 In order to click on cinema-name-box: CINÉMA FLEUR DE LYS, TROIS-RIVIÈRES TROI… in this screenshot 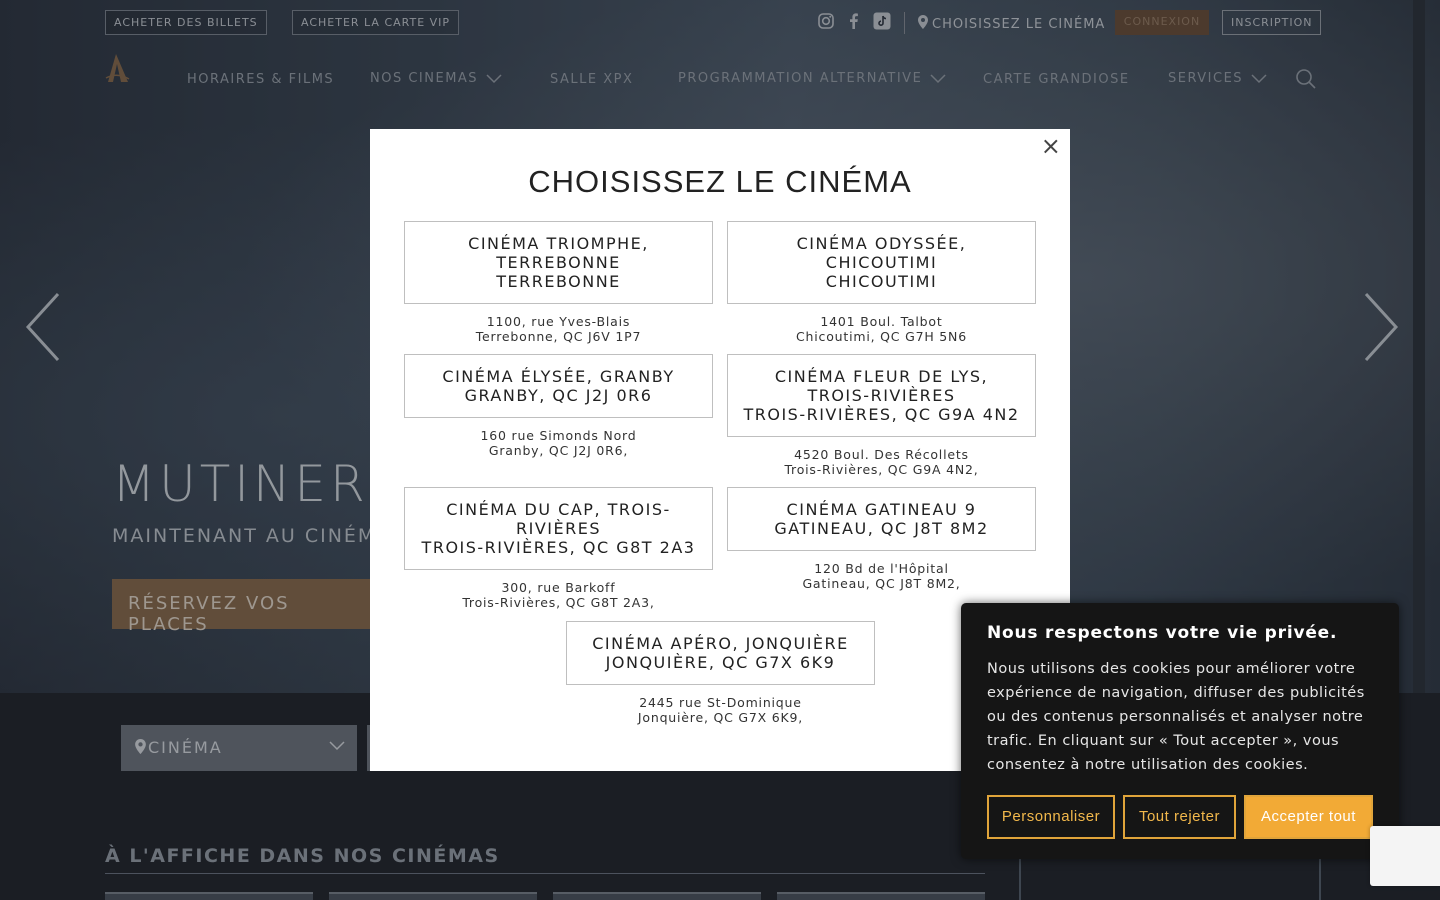, I will do `click(881, 395)`.